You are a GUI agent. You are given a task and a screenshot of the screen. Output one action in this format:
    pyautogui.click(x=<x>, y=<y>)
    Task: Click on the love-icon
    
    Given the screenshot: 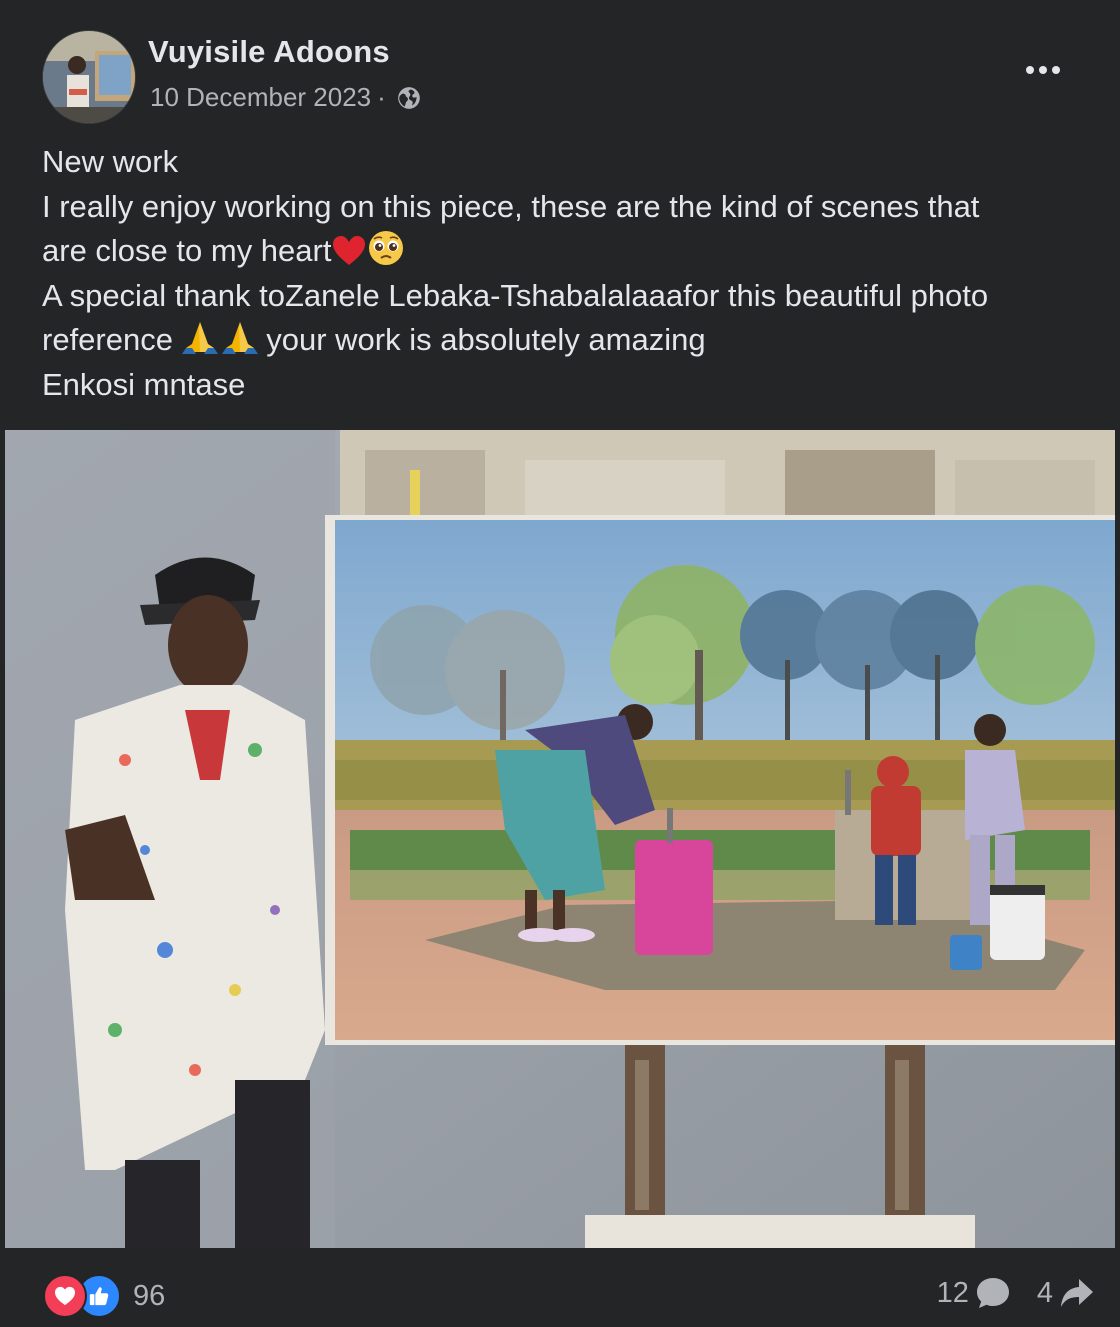 What is the action you would take?
    pyautogui.click(x=65, y=1296)
    